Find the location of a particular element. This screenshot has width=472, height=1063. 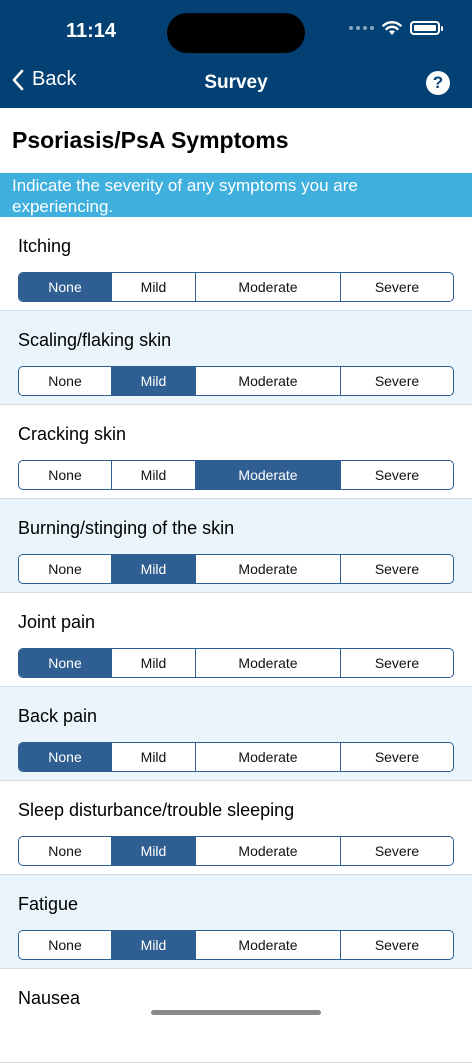

symptom-label: Burning/stinging of the skin is located at coordinates (126, 528).